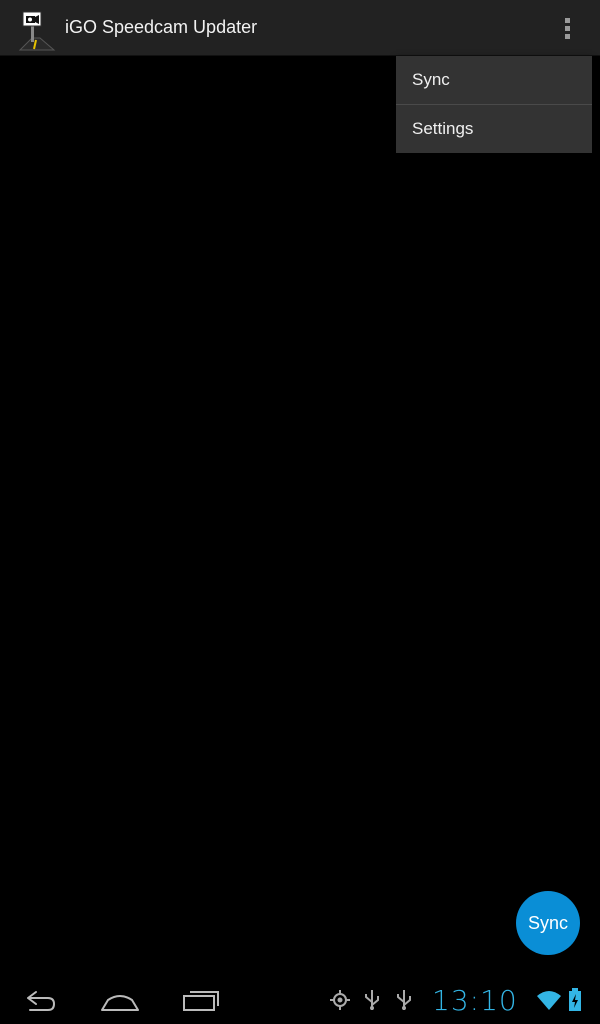 This screenshot has width=600, height=1024. What do you see at coordinates (340, 1000) in the screenshot?
I see `gps-icon` at bounding box center [340, 1000].